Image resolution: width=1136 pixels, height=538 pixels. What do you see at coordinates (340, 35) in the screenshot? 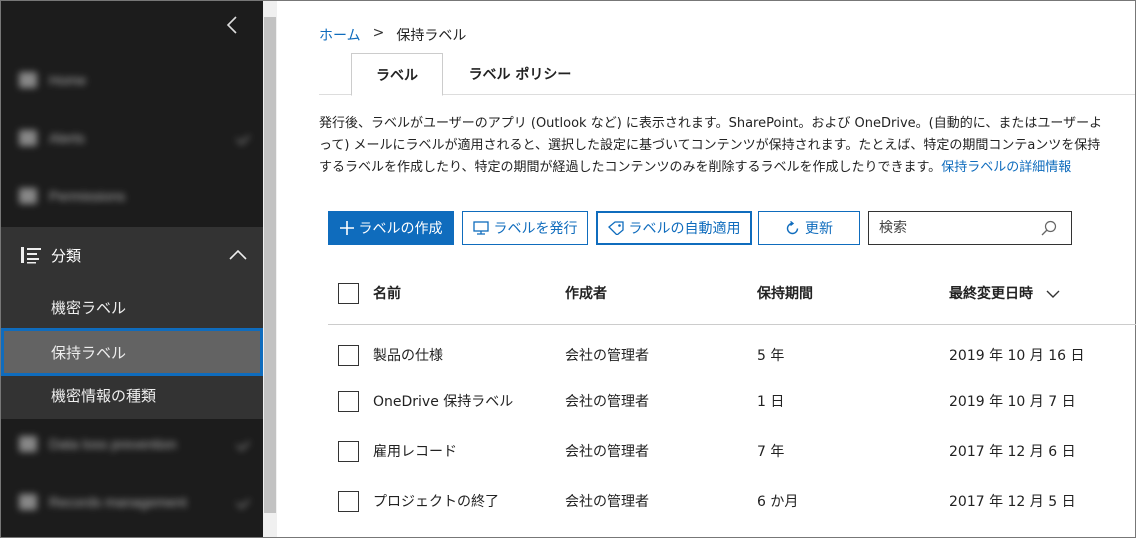
I see `breadcrumb-home-link: ホーム` at bounding box center [340, 35].